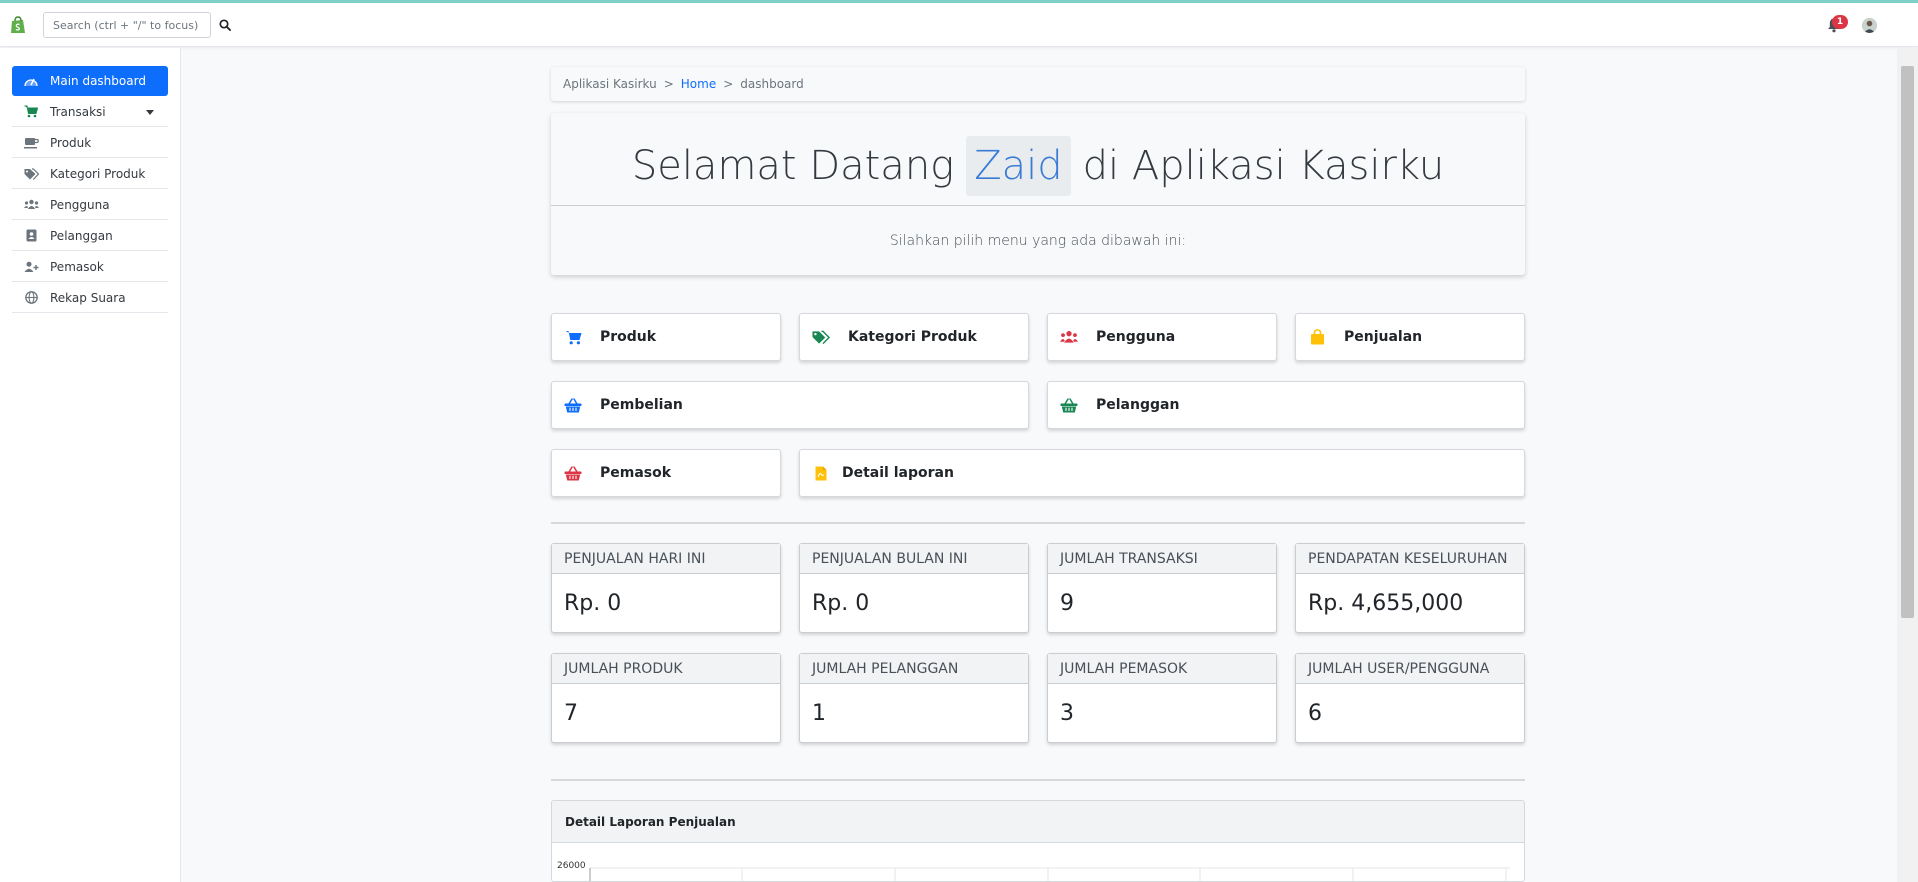 This screenshot has height=882, width=1918. I want to click on stat-card-label: JUMLAH TRANSAKSI, so click(1162, 559).